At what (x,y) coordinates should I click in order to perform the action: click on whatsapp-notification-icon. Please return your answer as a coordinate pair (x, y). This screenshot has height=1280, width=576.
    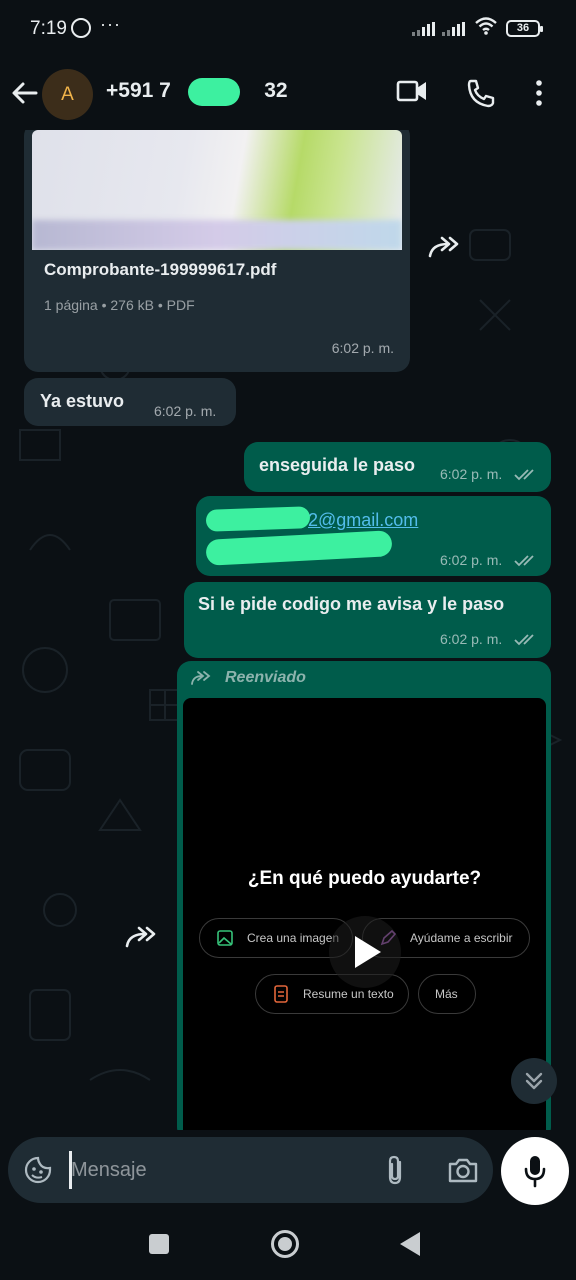
    Looking at the image, I should click on (81, 28).